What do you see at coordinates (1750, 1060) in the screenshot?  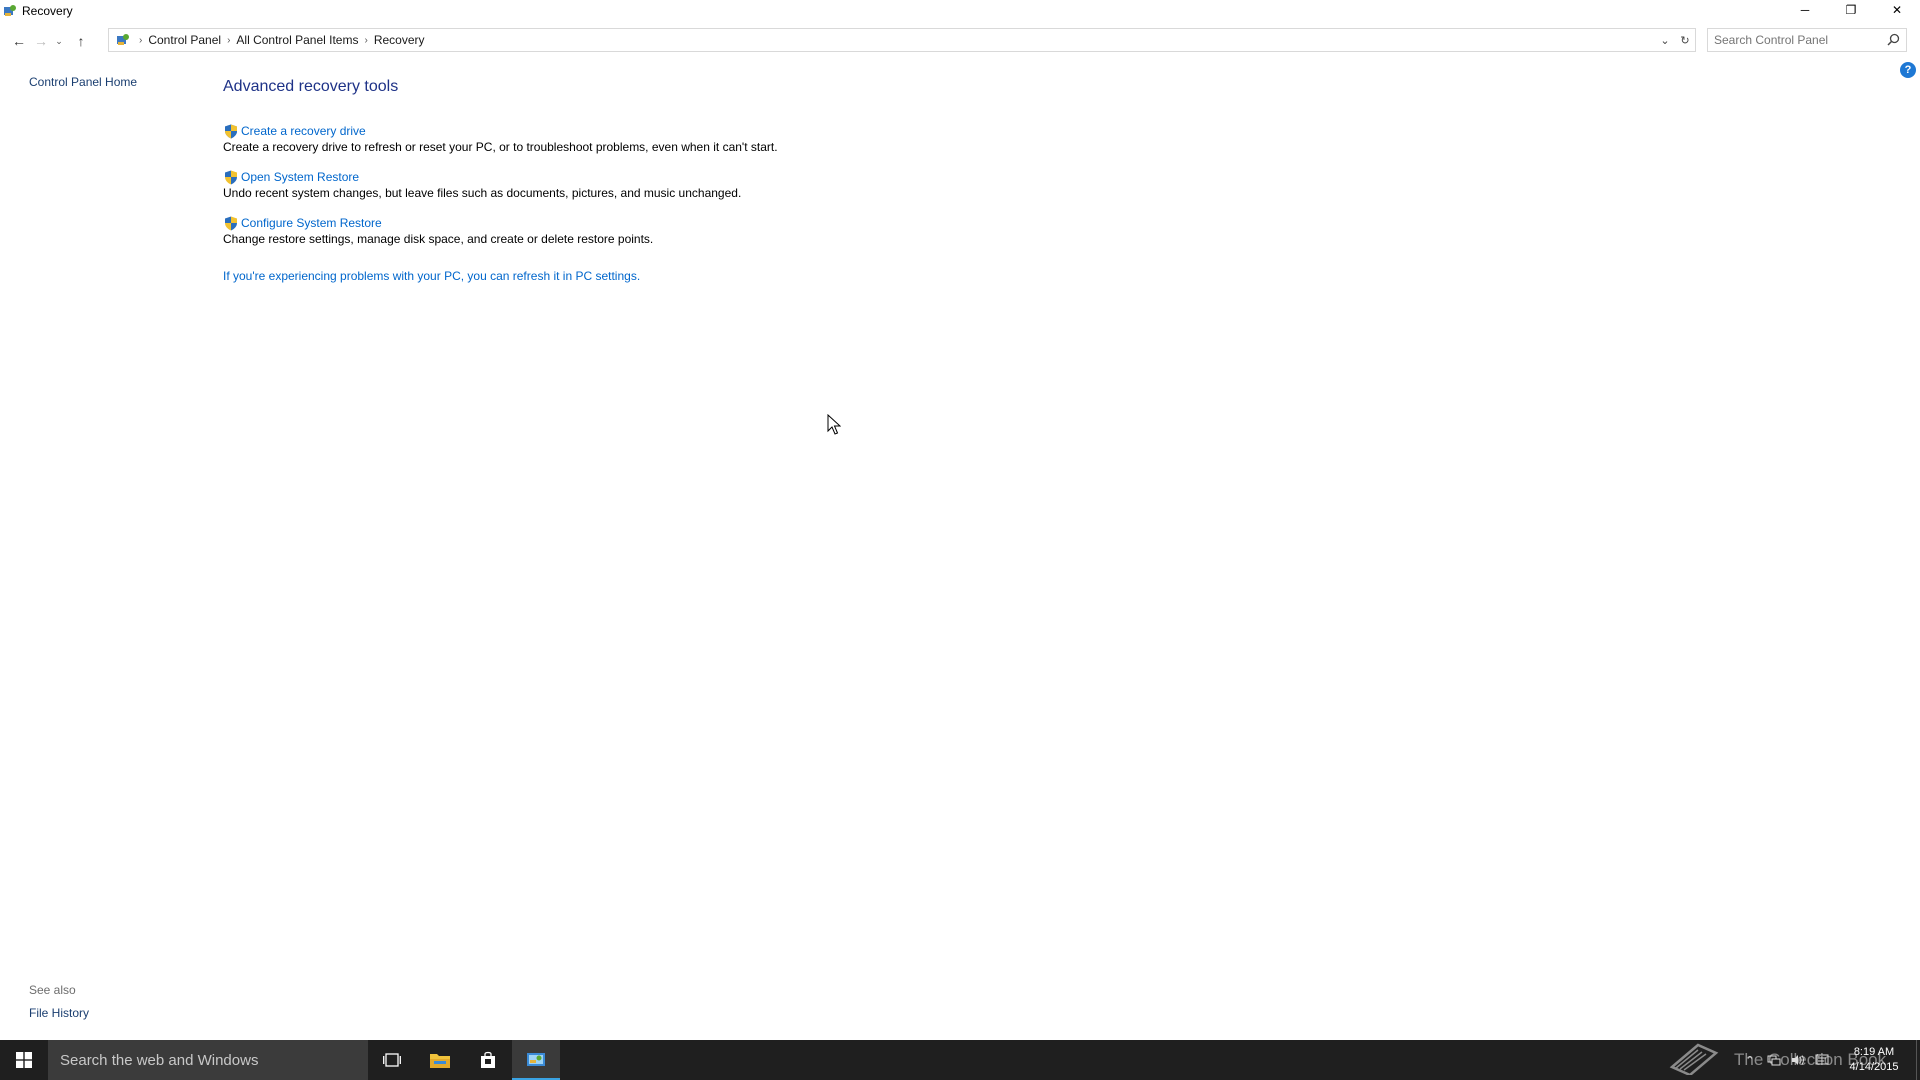 I see `chevron-up-icon: ⌃` at bounding box center [1750, 1060].